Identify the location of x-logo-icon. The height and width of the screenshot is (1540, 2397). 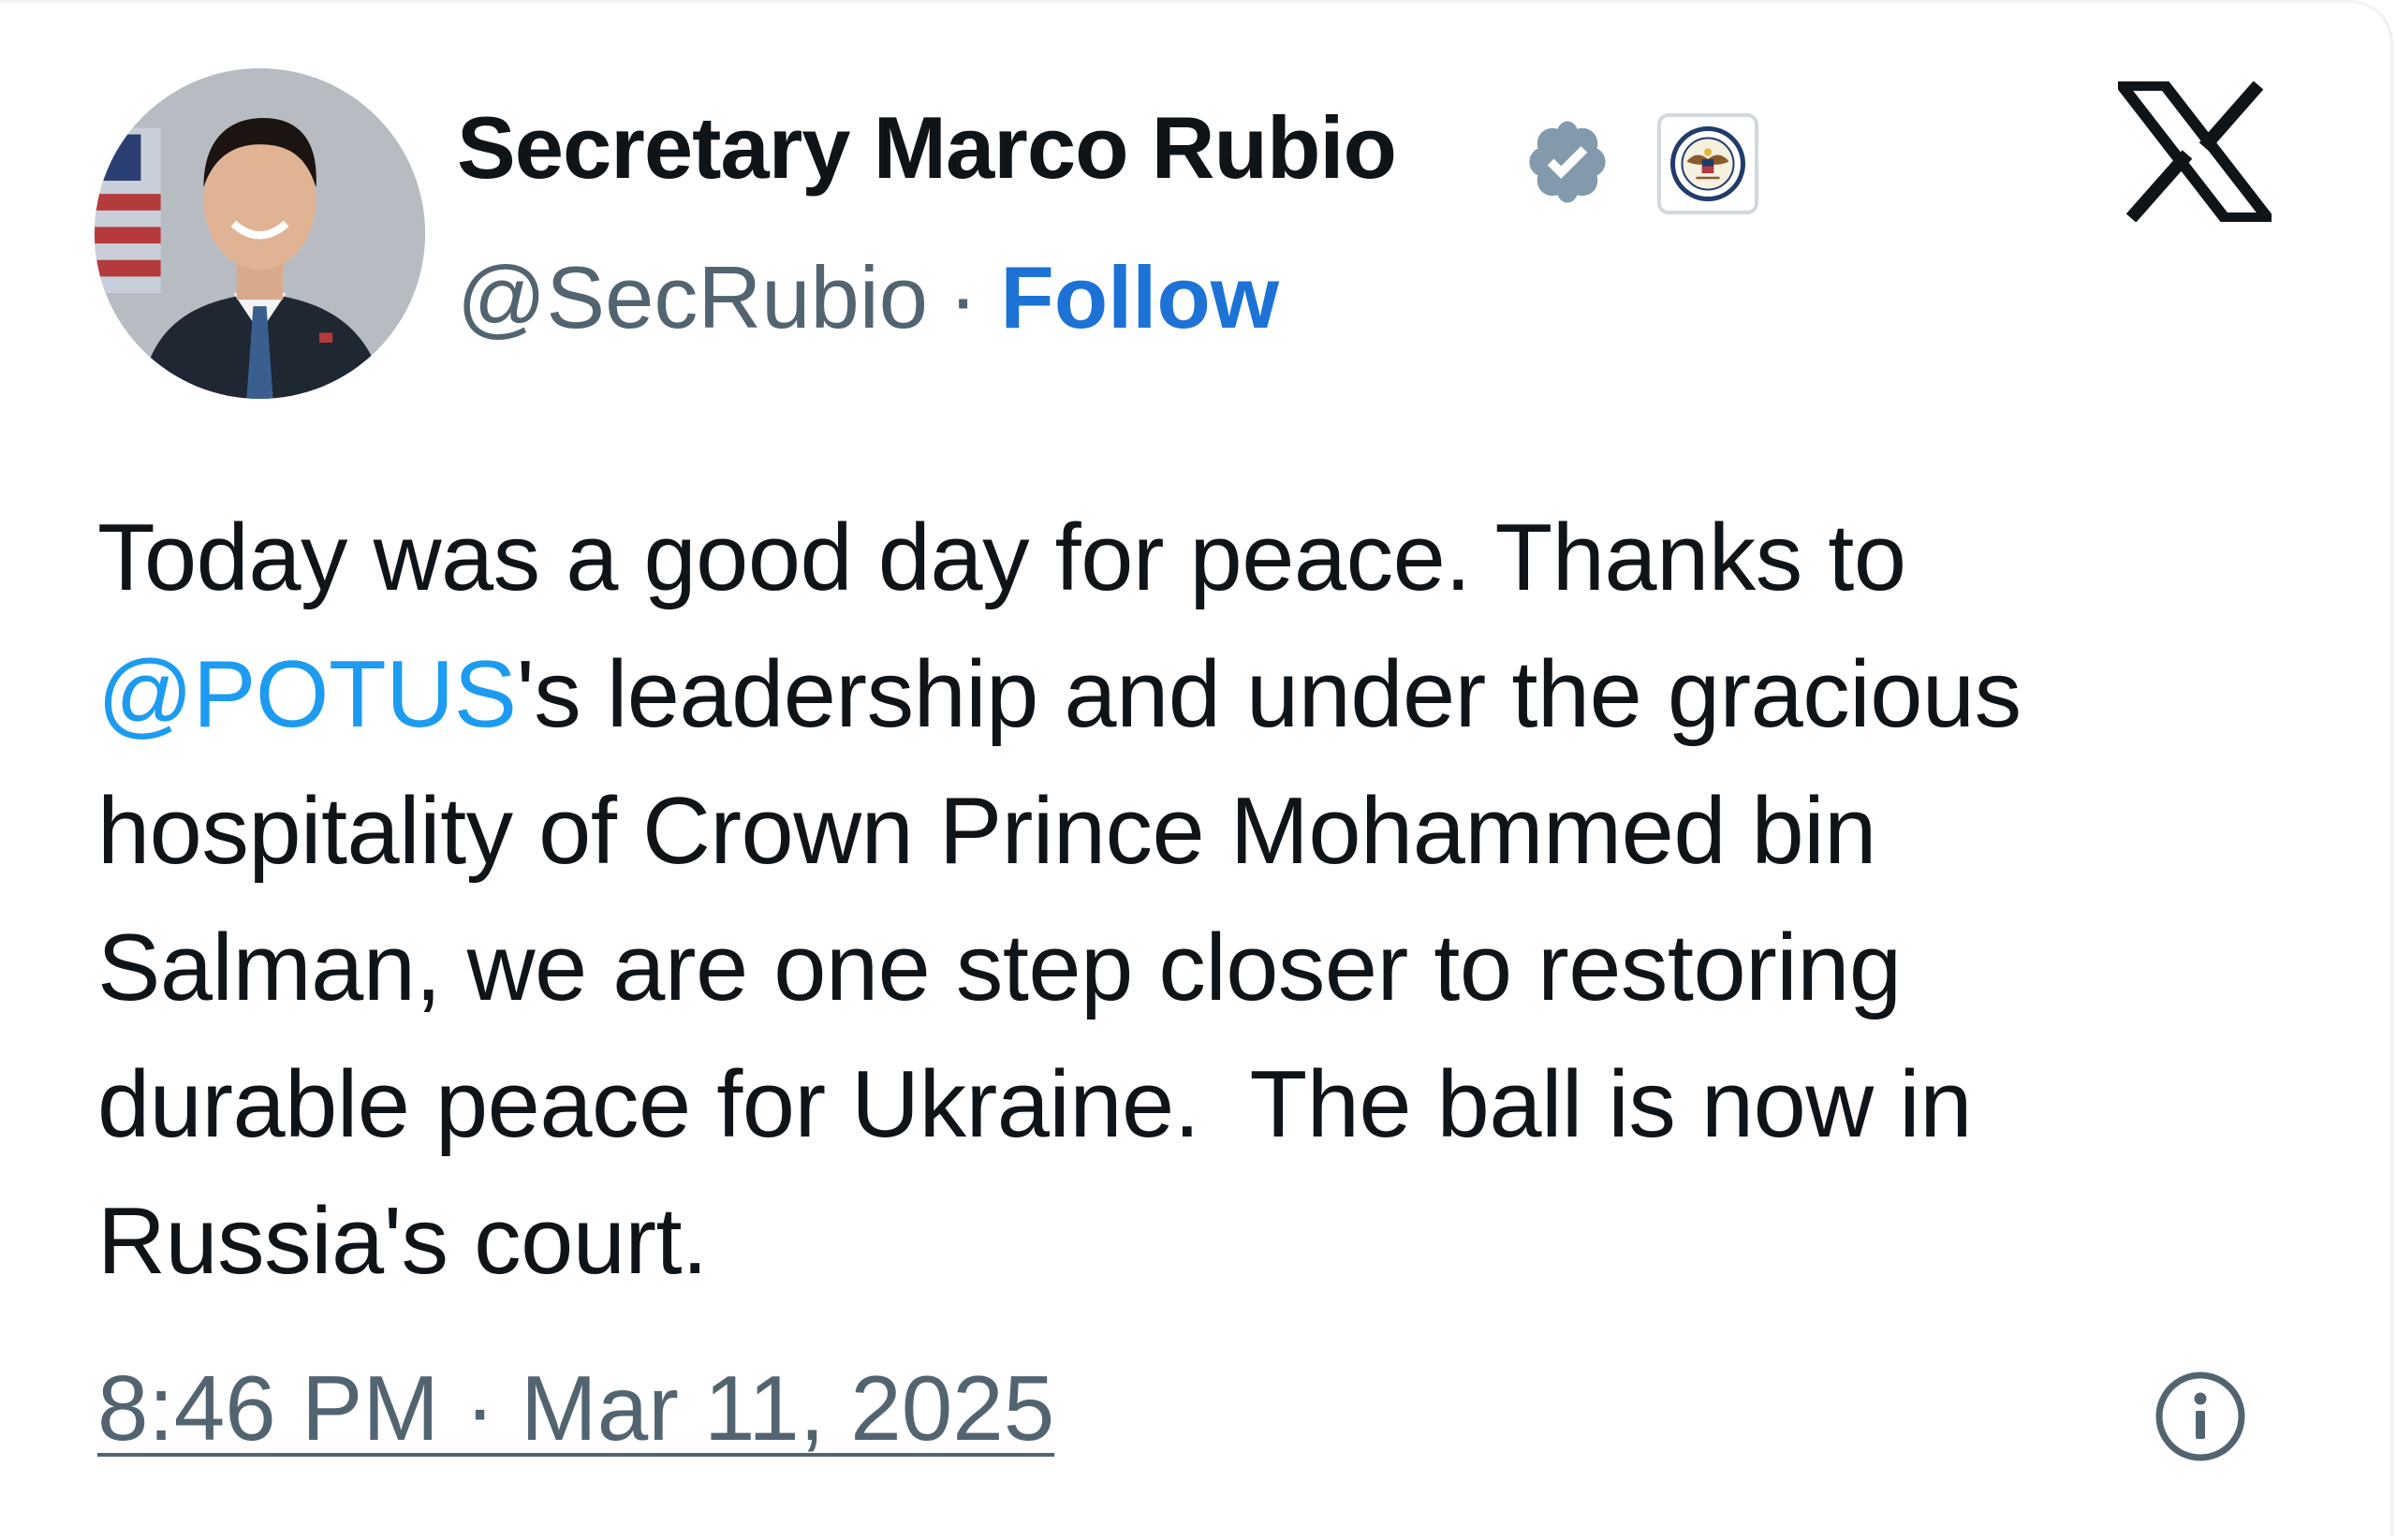
(2195, 152).